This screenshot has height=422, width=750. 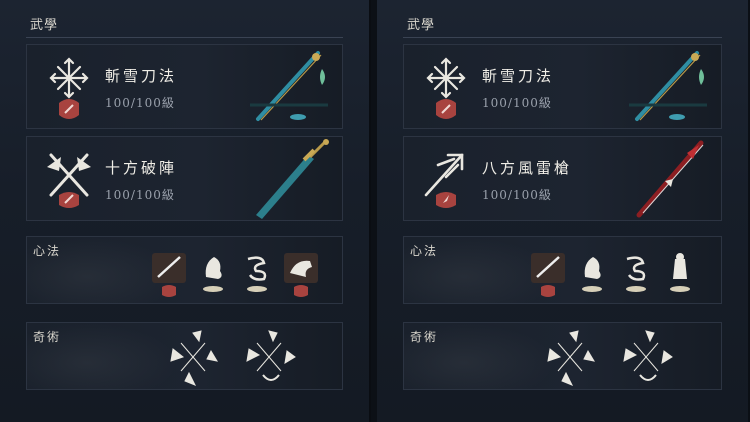 I want to click on sword-weapon-art, so click(x=293, y=179).